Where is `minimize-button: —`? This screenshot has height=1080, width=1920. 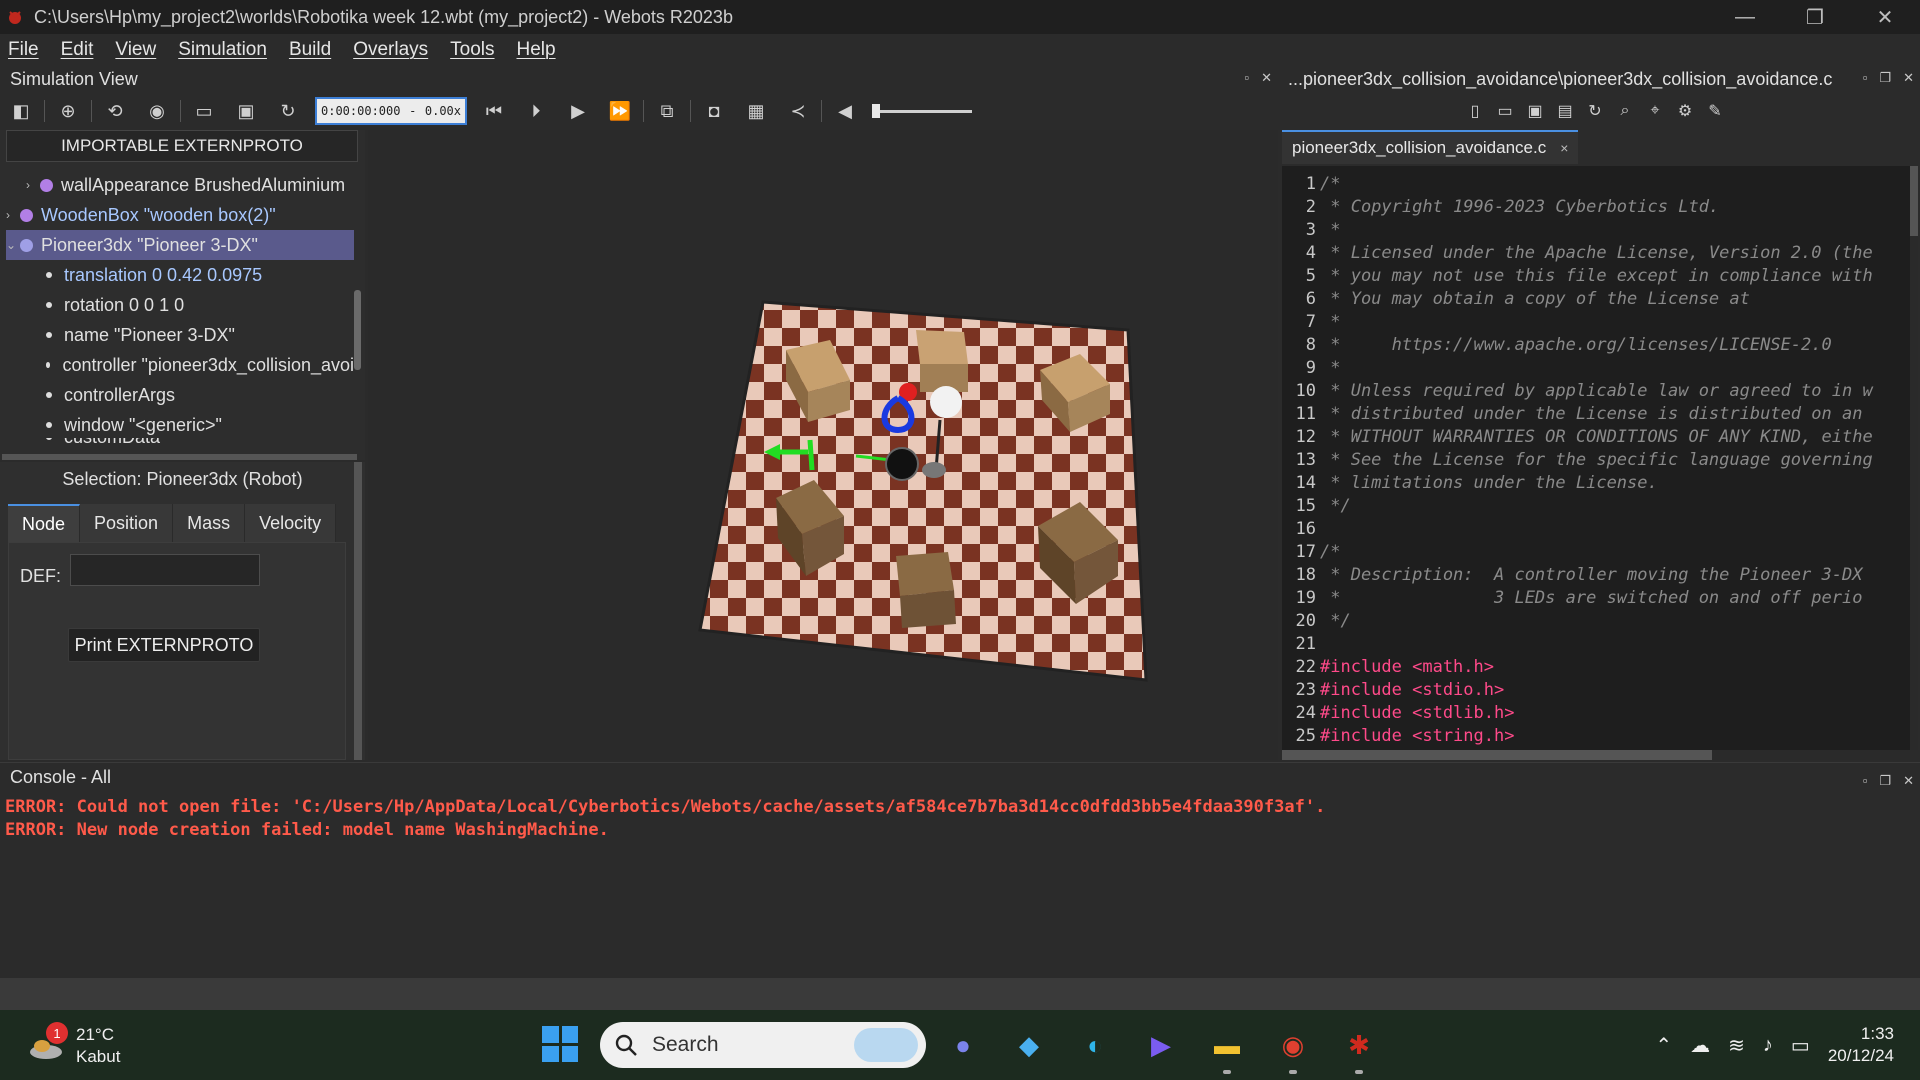 minimize-button: — is located at coordinates (1745, 17).